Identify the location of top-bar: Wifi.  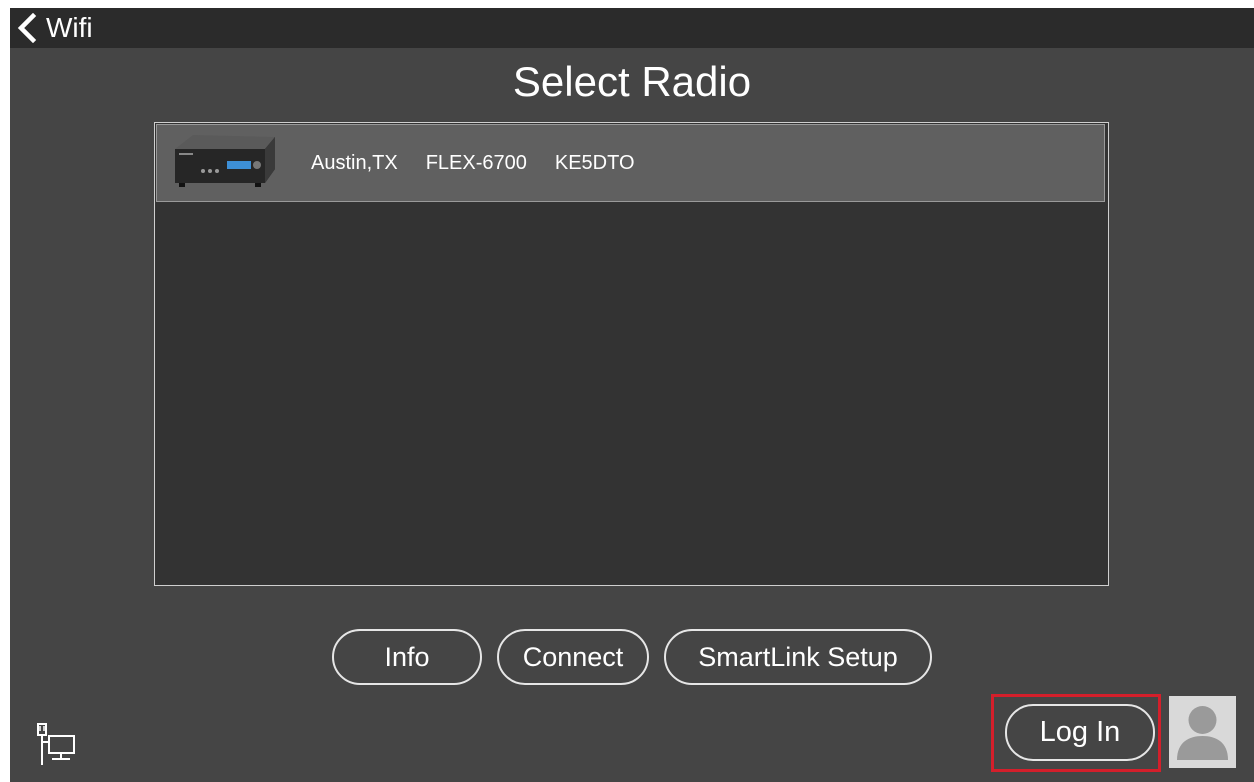
(632, 28).